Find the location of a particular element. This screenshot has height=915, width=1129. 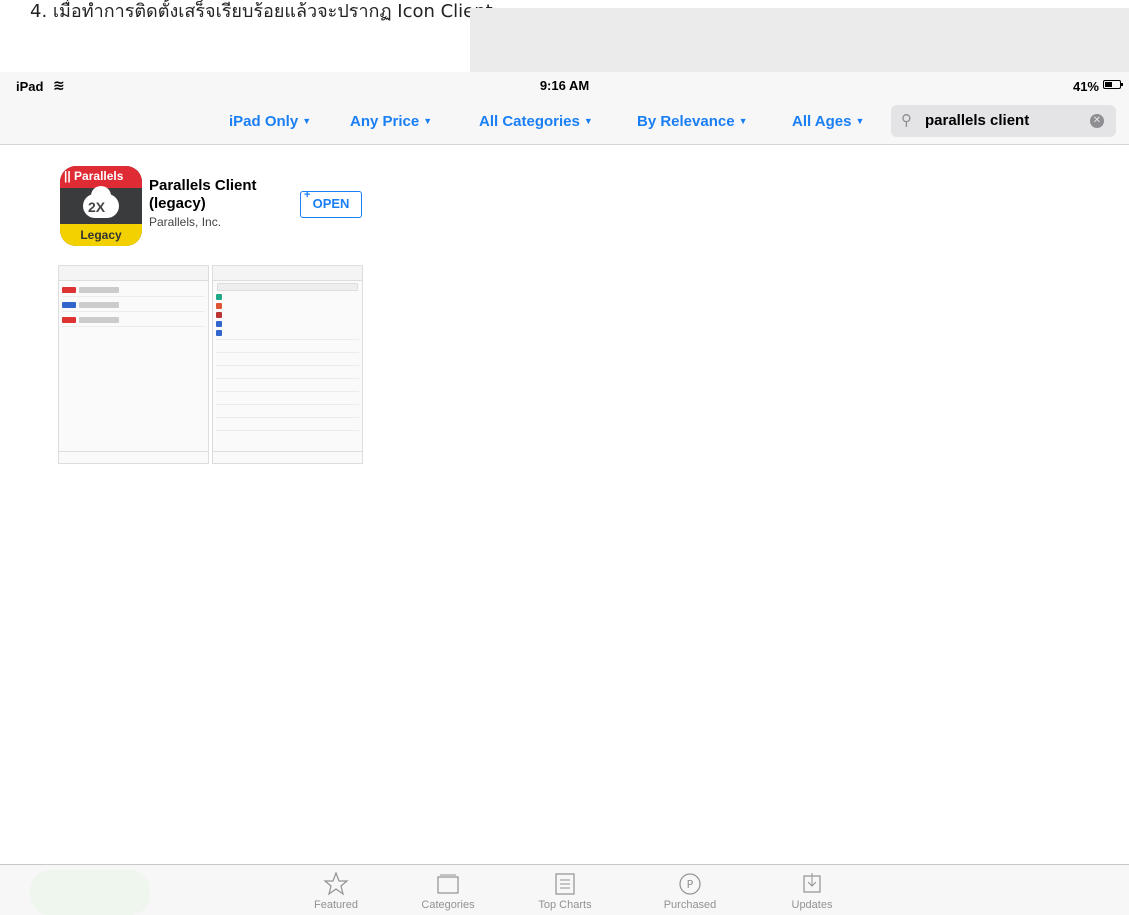

tab-label: Featured is located at coordinates (336, 905).